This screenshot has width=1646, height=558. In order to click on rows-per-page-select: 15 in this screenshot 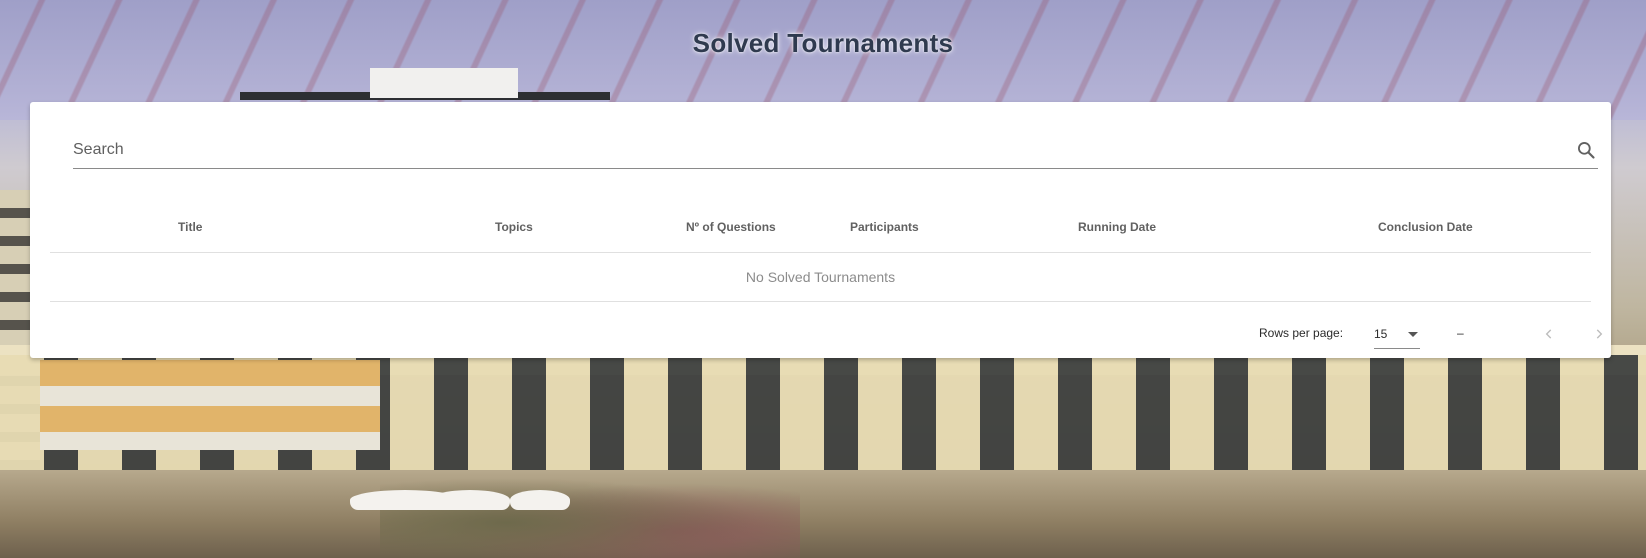, I will do `click(1397, 334)`.